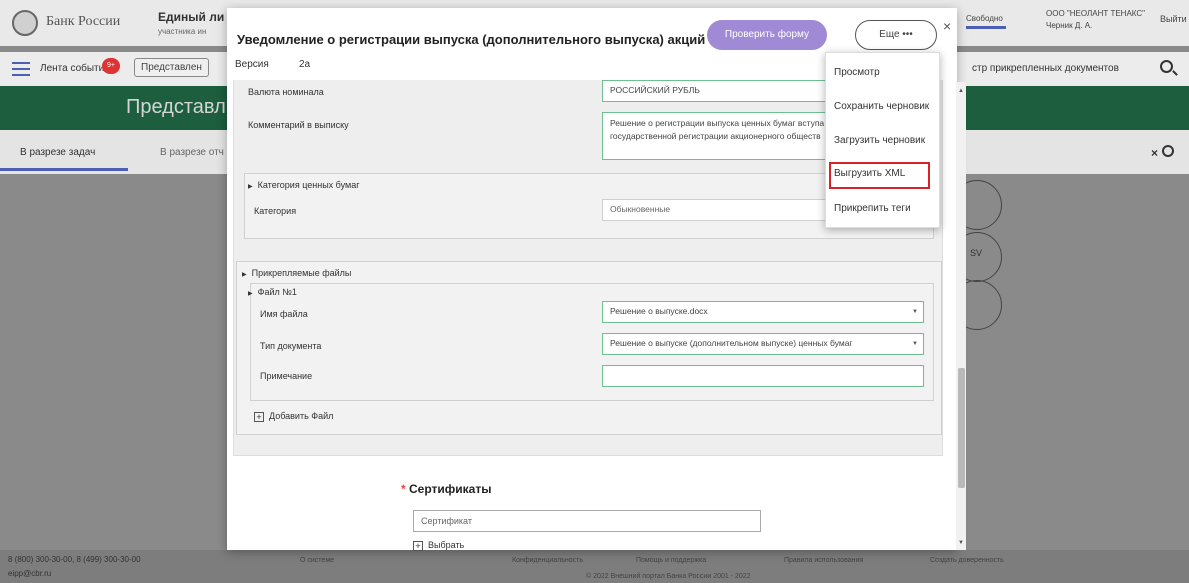  Describe the element at coordinates (25, 23) in the screenshot. I see `bank-logo-icon` at that location.